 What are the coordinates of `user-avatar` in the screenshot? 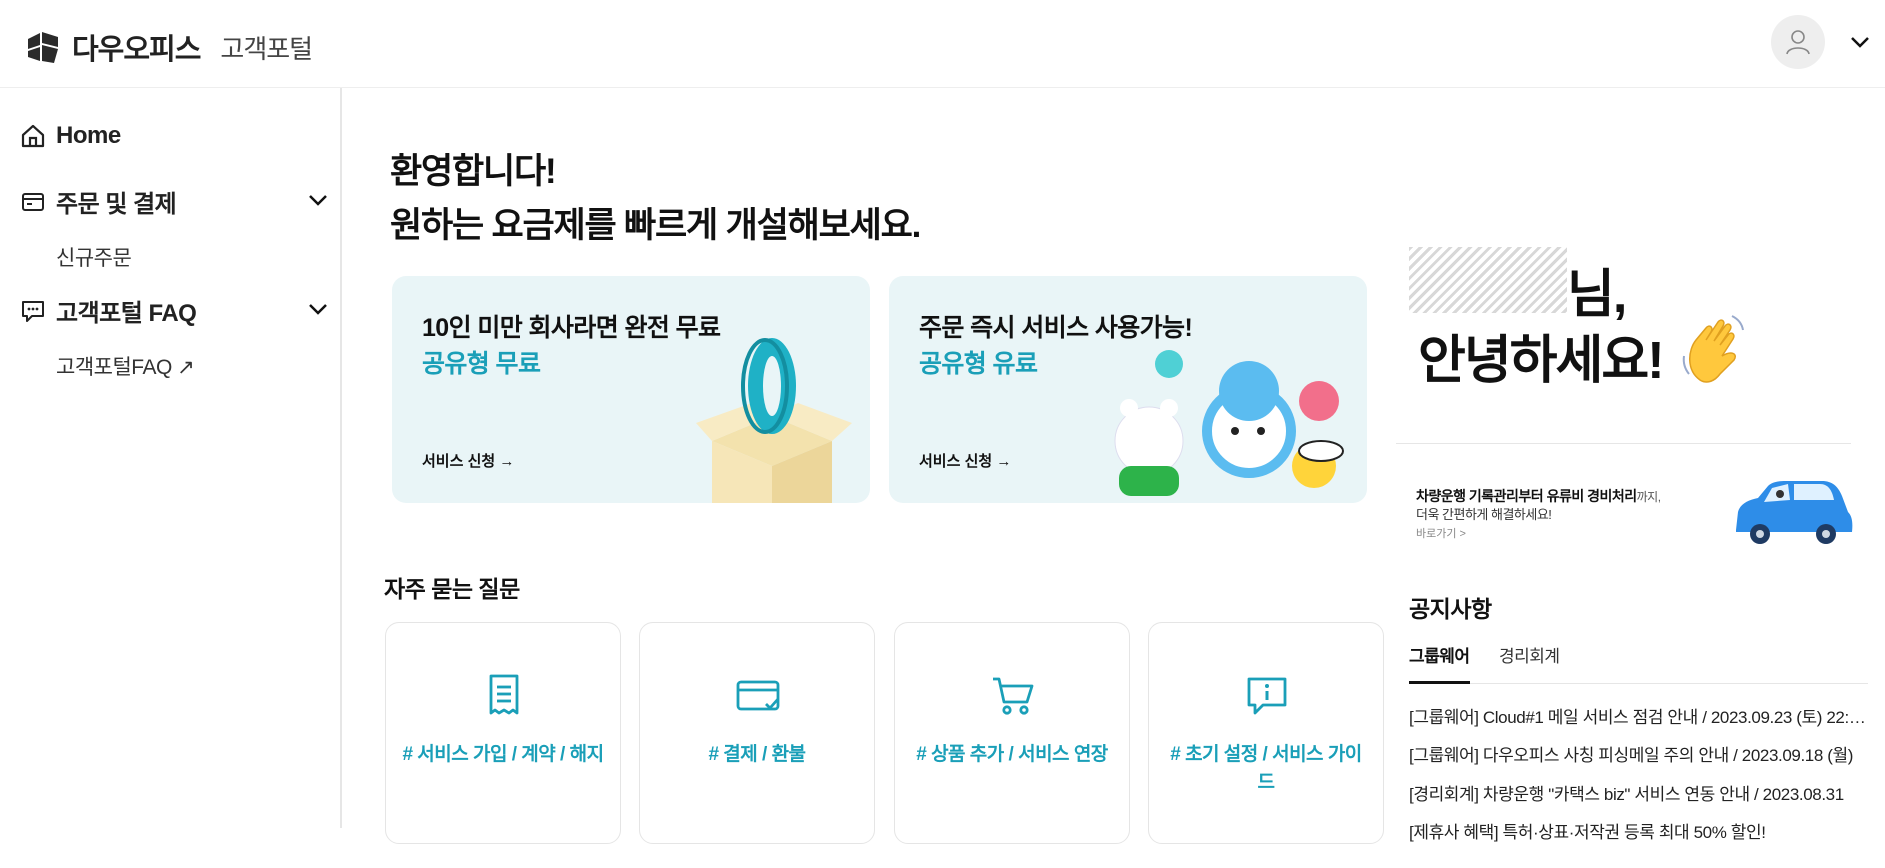 It's located at (1798, 42).